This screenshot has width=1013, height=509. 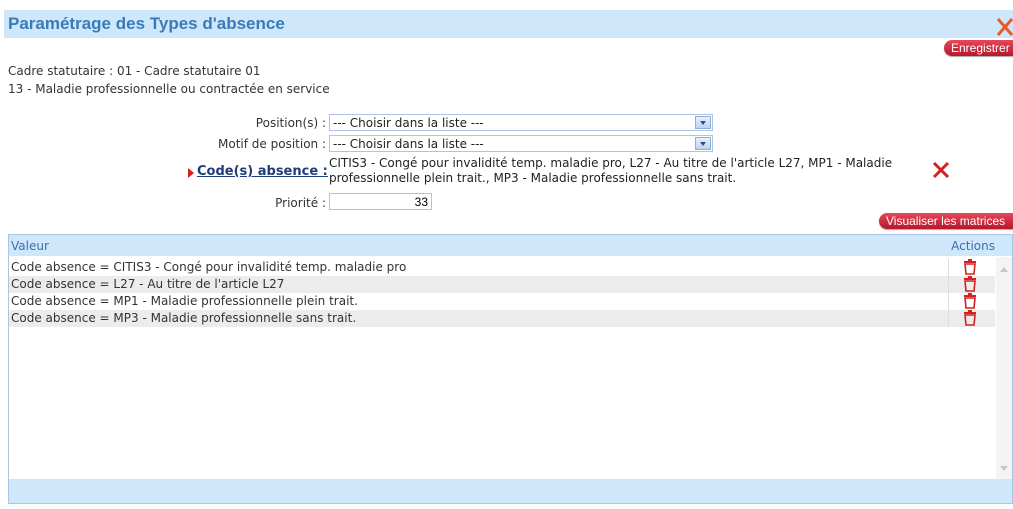 I want to click on motif-position-select: --- Choisir dans la liste ---, so click(x=521, y=143).